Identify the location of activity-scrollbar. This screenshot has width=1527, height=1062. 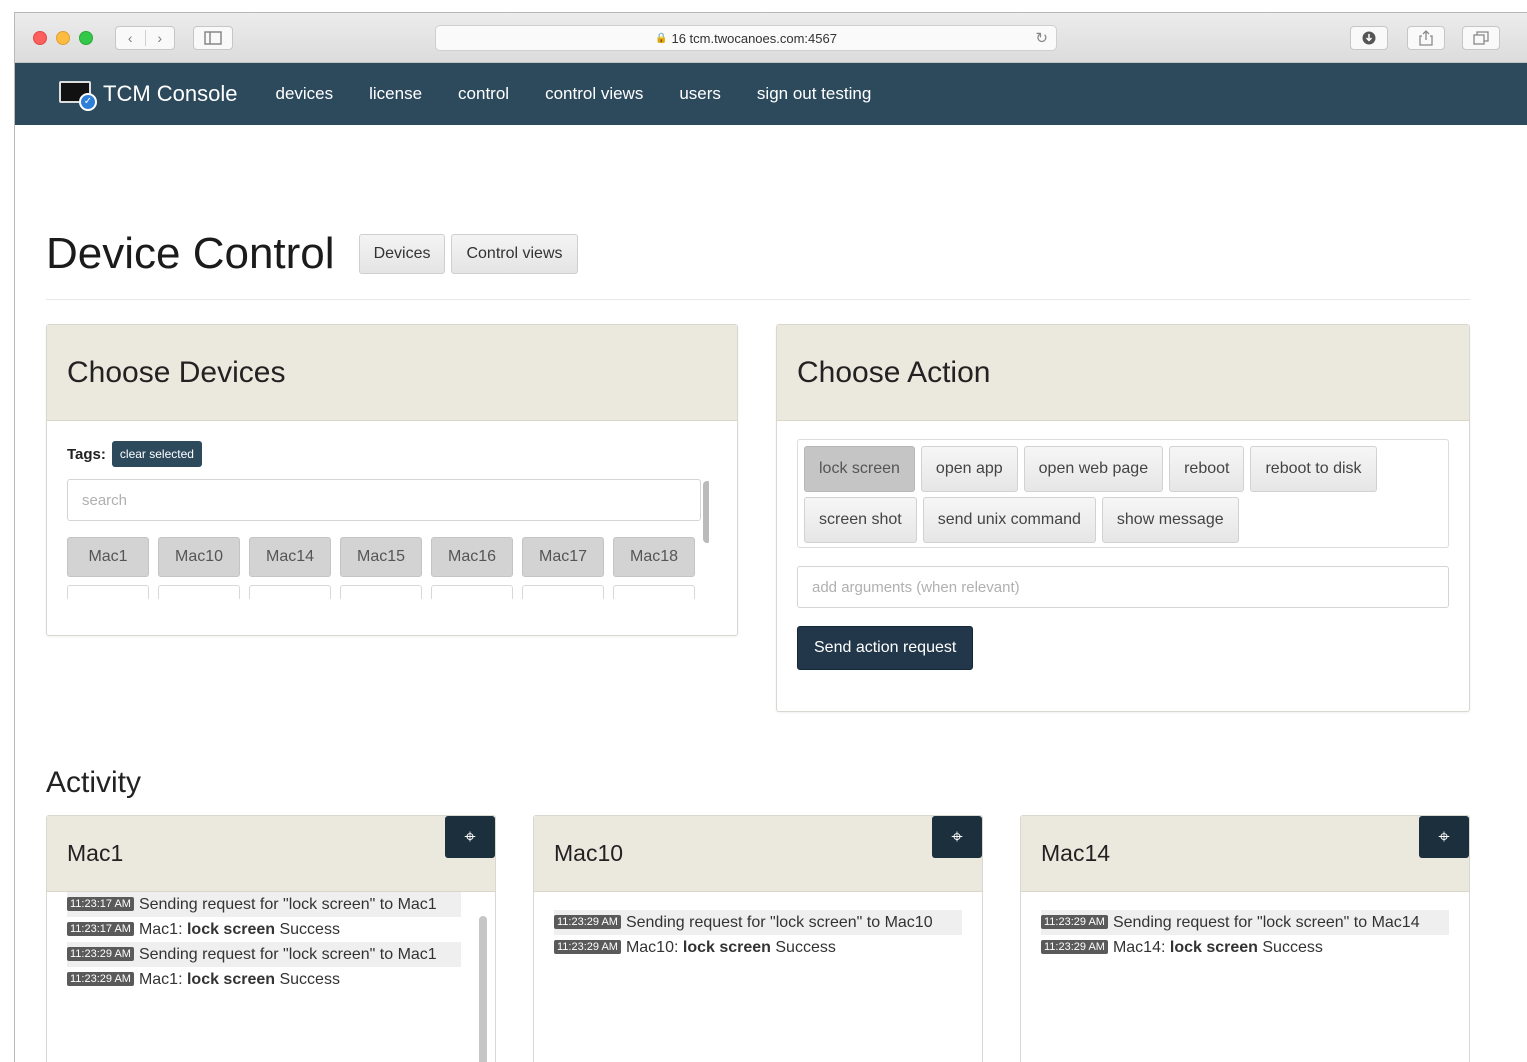
(483, 989).